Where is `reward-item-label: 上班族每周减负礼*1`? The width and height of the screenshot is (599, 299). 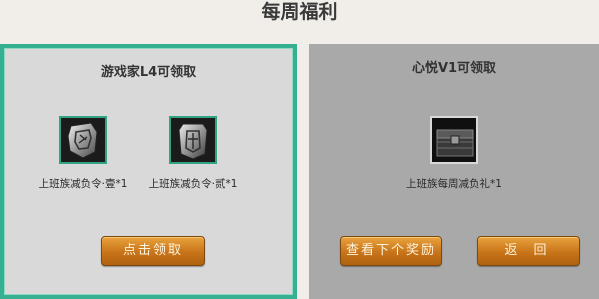 reward-item-label: 上班族每周减负礼*1 is located at coordinates (454, 184).